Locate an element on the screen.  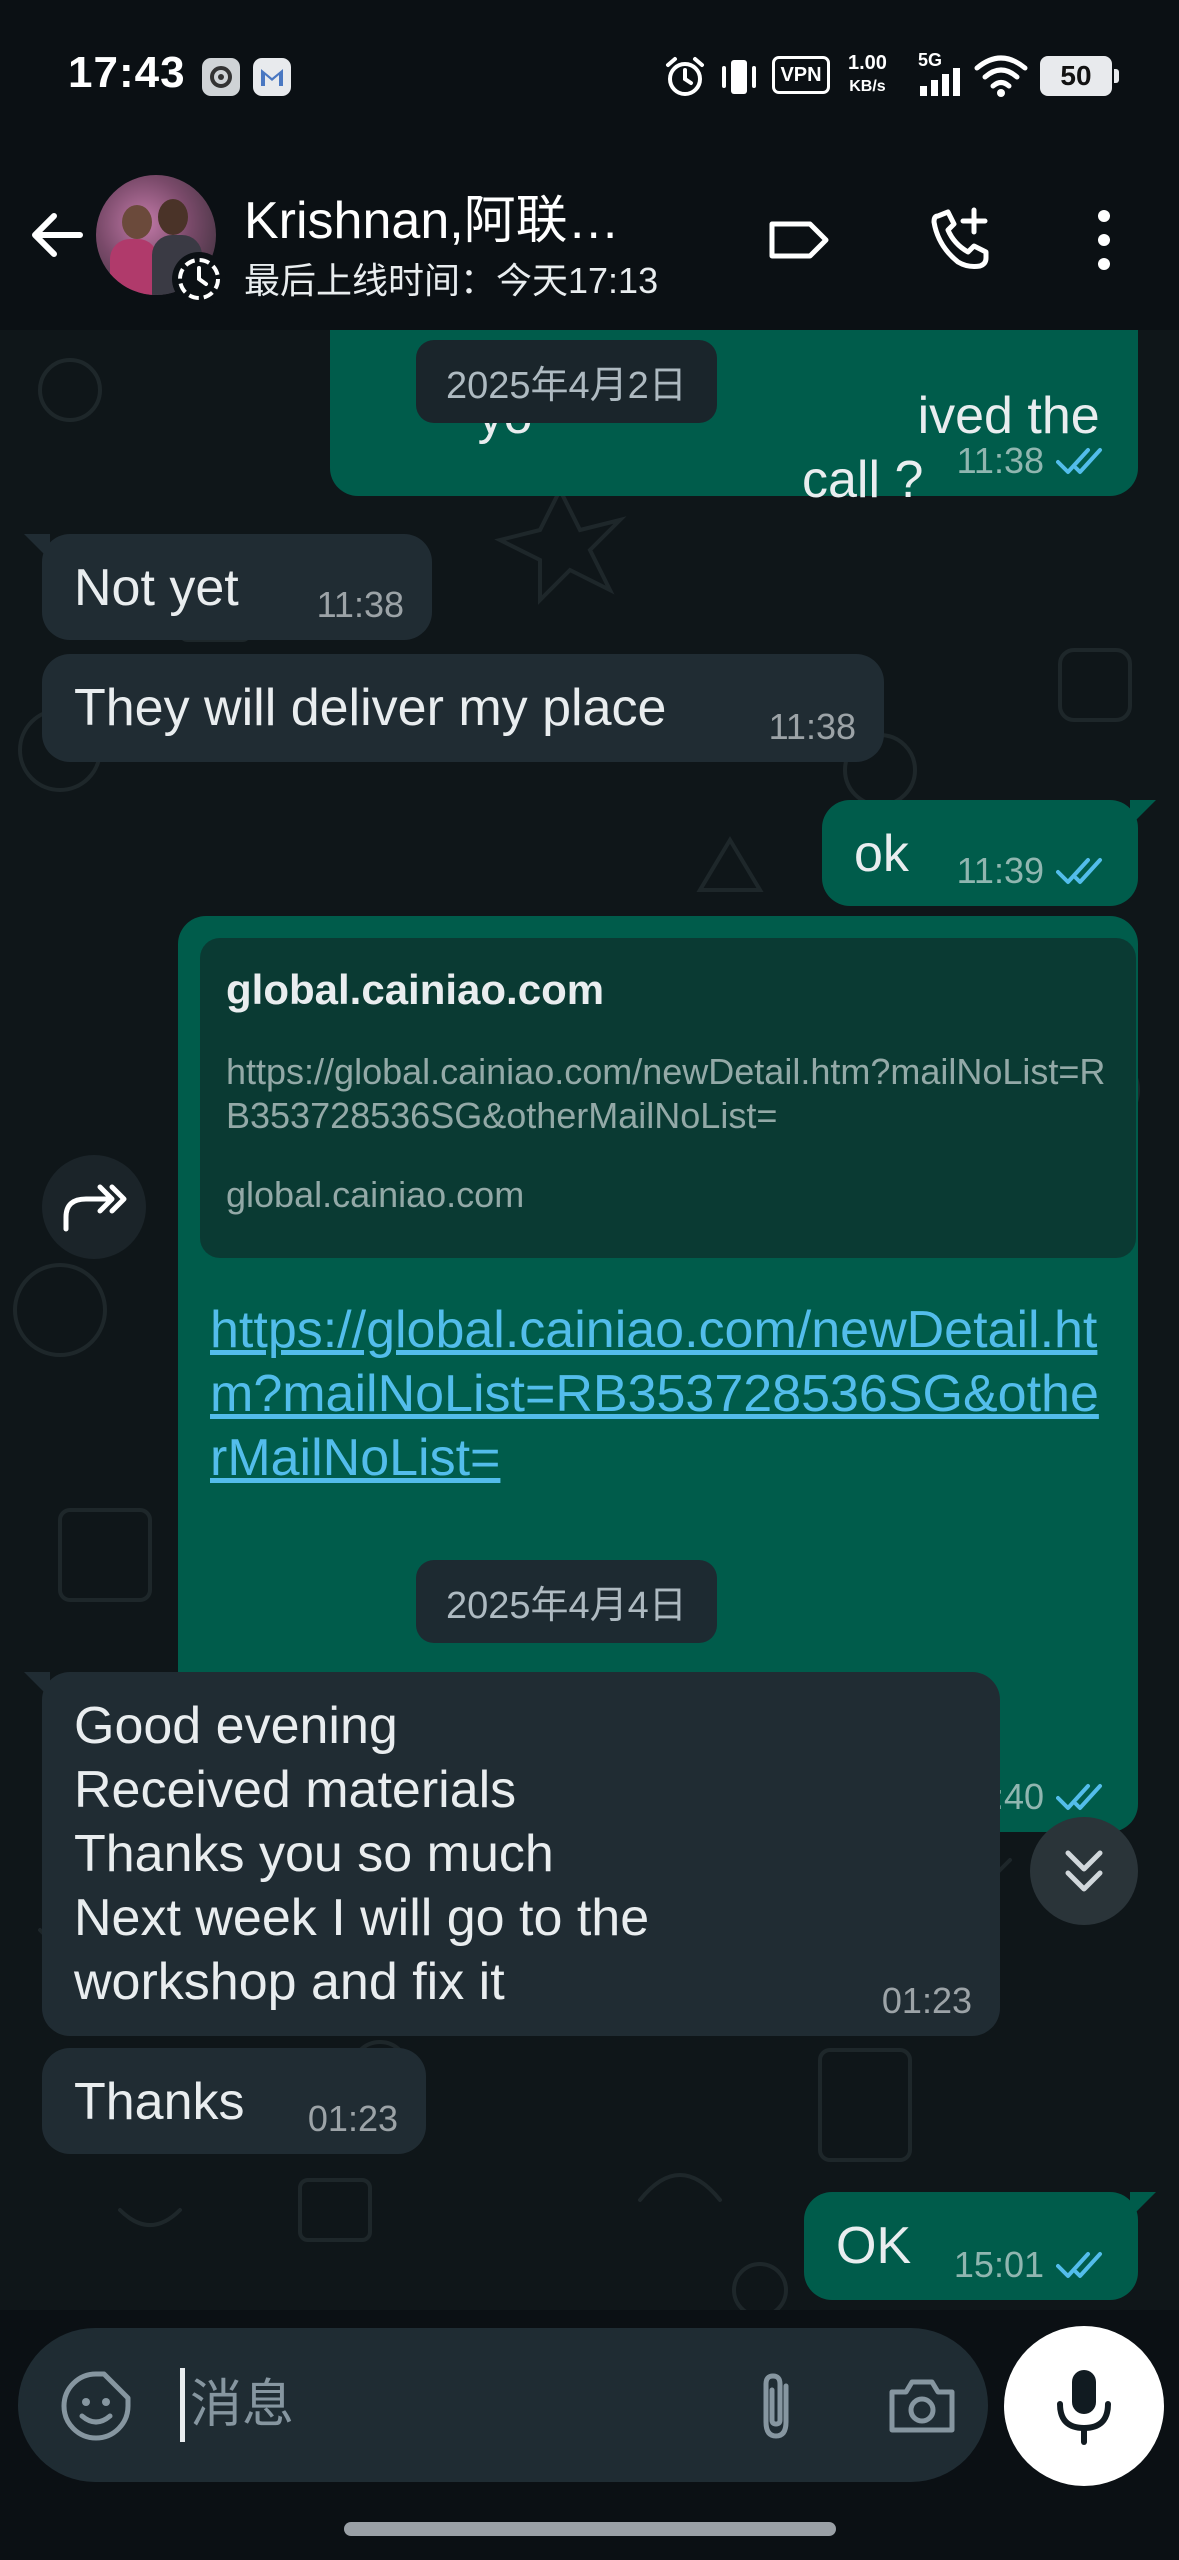
signal-icon is located at coordinates (940, 81).